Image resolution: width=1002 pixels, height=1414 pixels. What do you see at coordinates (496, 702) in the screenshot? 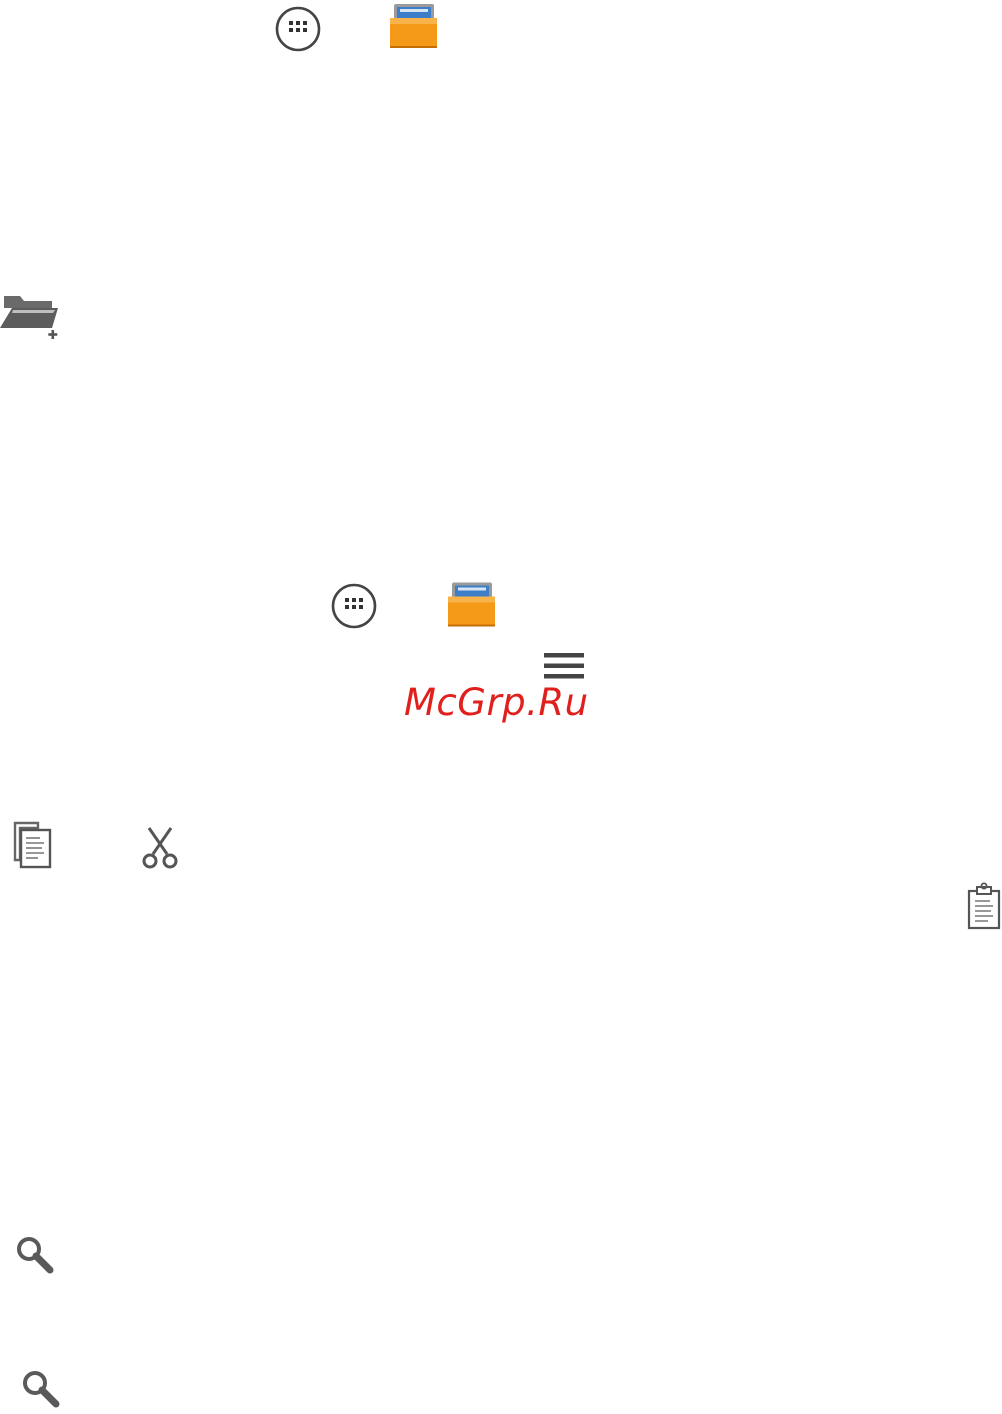
I see `watermark-text: McGrp.Ru` at bounding box center [496, 702].